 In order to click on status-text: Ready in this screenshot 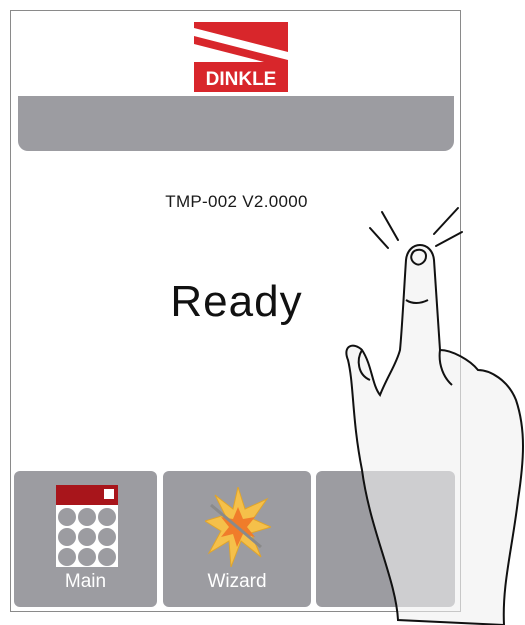, I will do `click(236, 301)`.